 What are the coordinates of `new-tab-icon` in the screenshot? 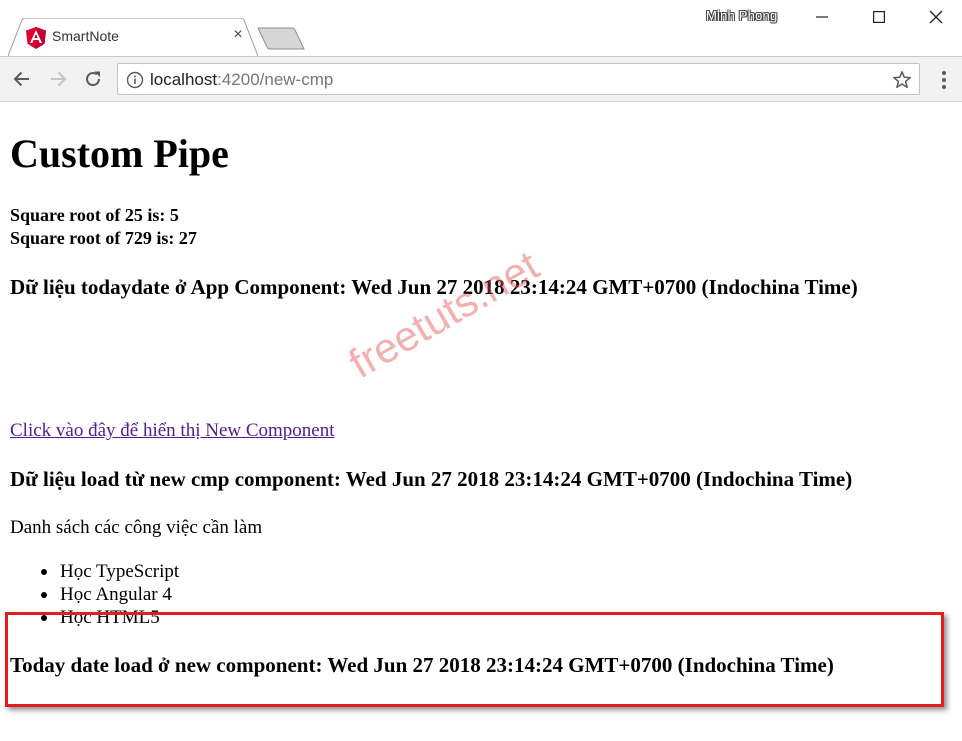 It's located at (282, 39).